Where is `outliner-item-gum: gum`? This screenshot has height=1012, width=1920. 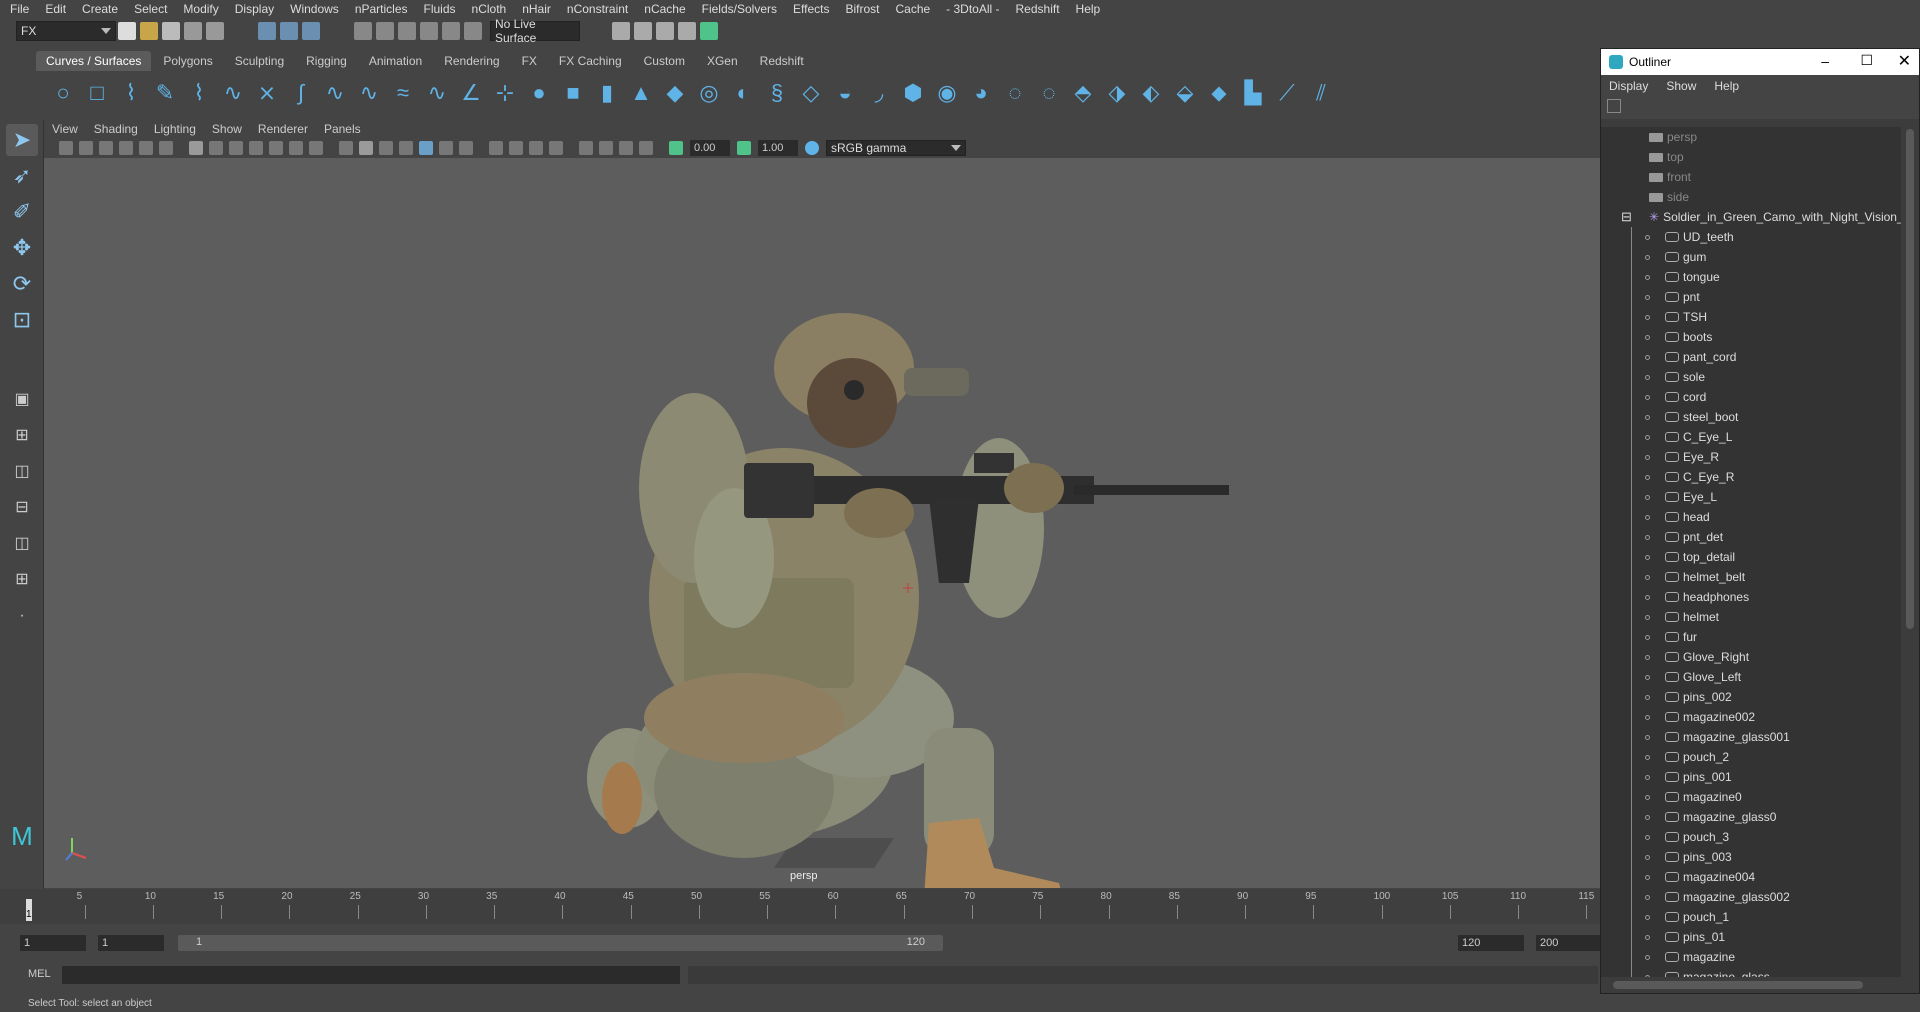
outliner-item-gum: gum is located at coordinates (1751, 257).